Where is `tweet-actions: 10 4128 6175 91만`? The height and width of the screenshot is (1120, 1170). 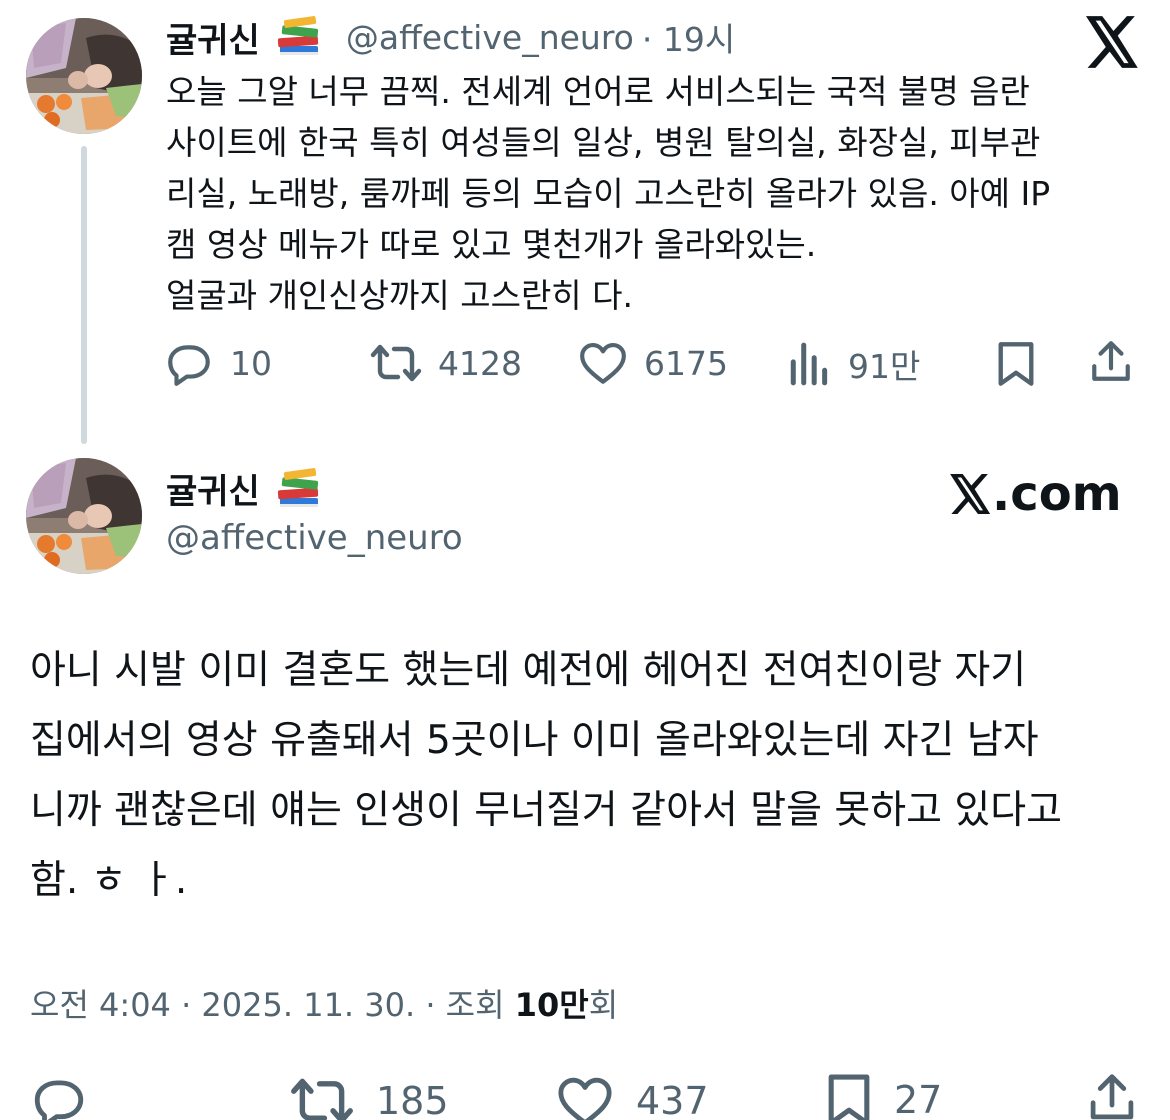
tweet-actions: 10 4128 6175 91만 is located at coordinates (654, 364).